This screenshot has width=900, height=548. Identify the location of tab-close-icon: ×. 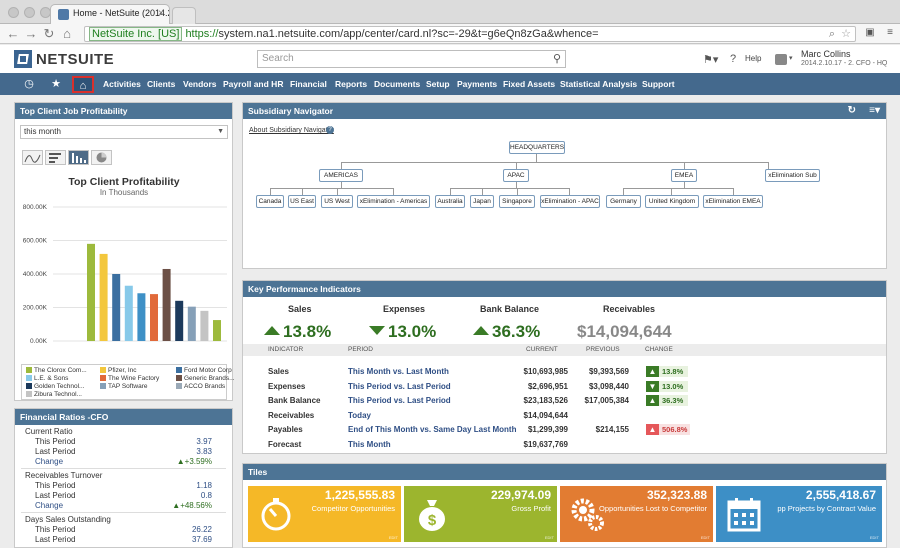
(161, 13).